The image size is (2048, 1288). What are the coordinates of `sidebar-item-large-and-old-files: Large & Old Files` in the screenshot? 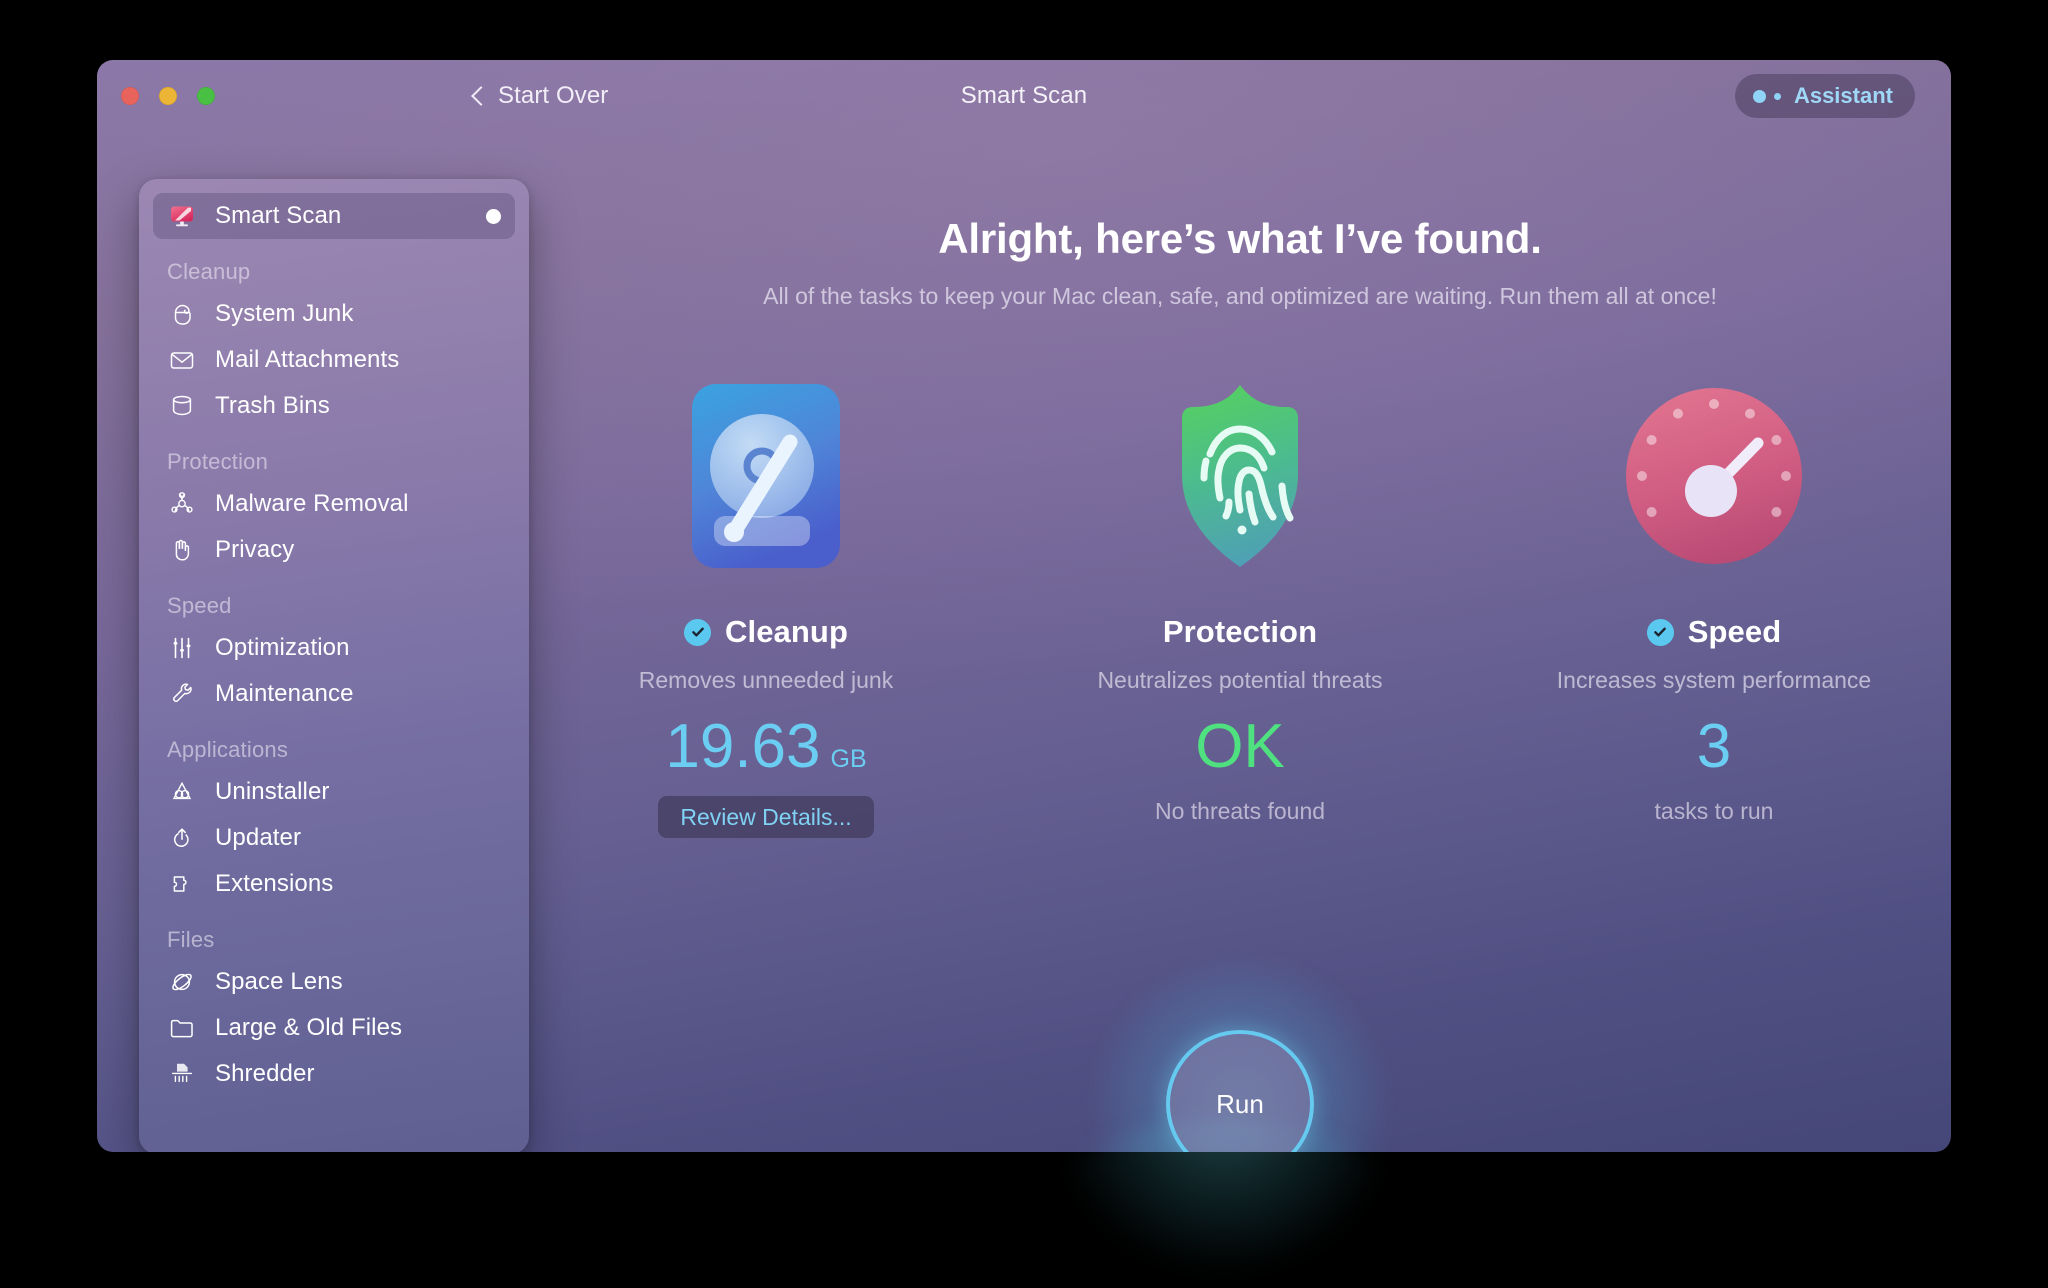 It's located at (334, 1028).